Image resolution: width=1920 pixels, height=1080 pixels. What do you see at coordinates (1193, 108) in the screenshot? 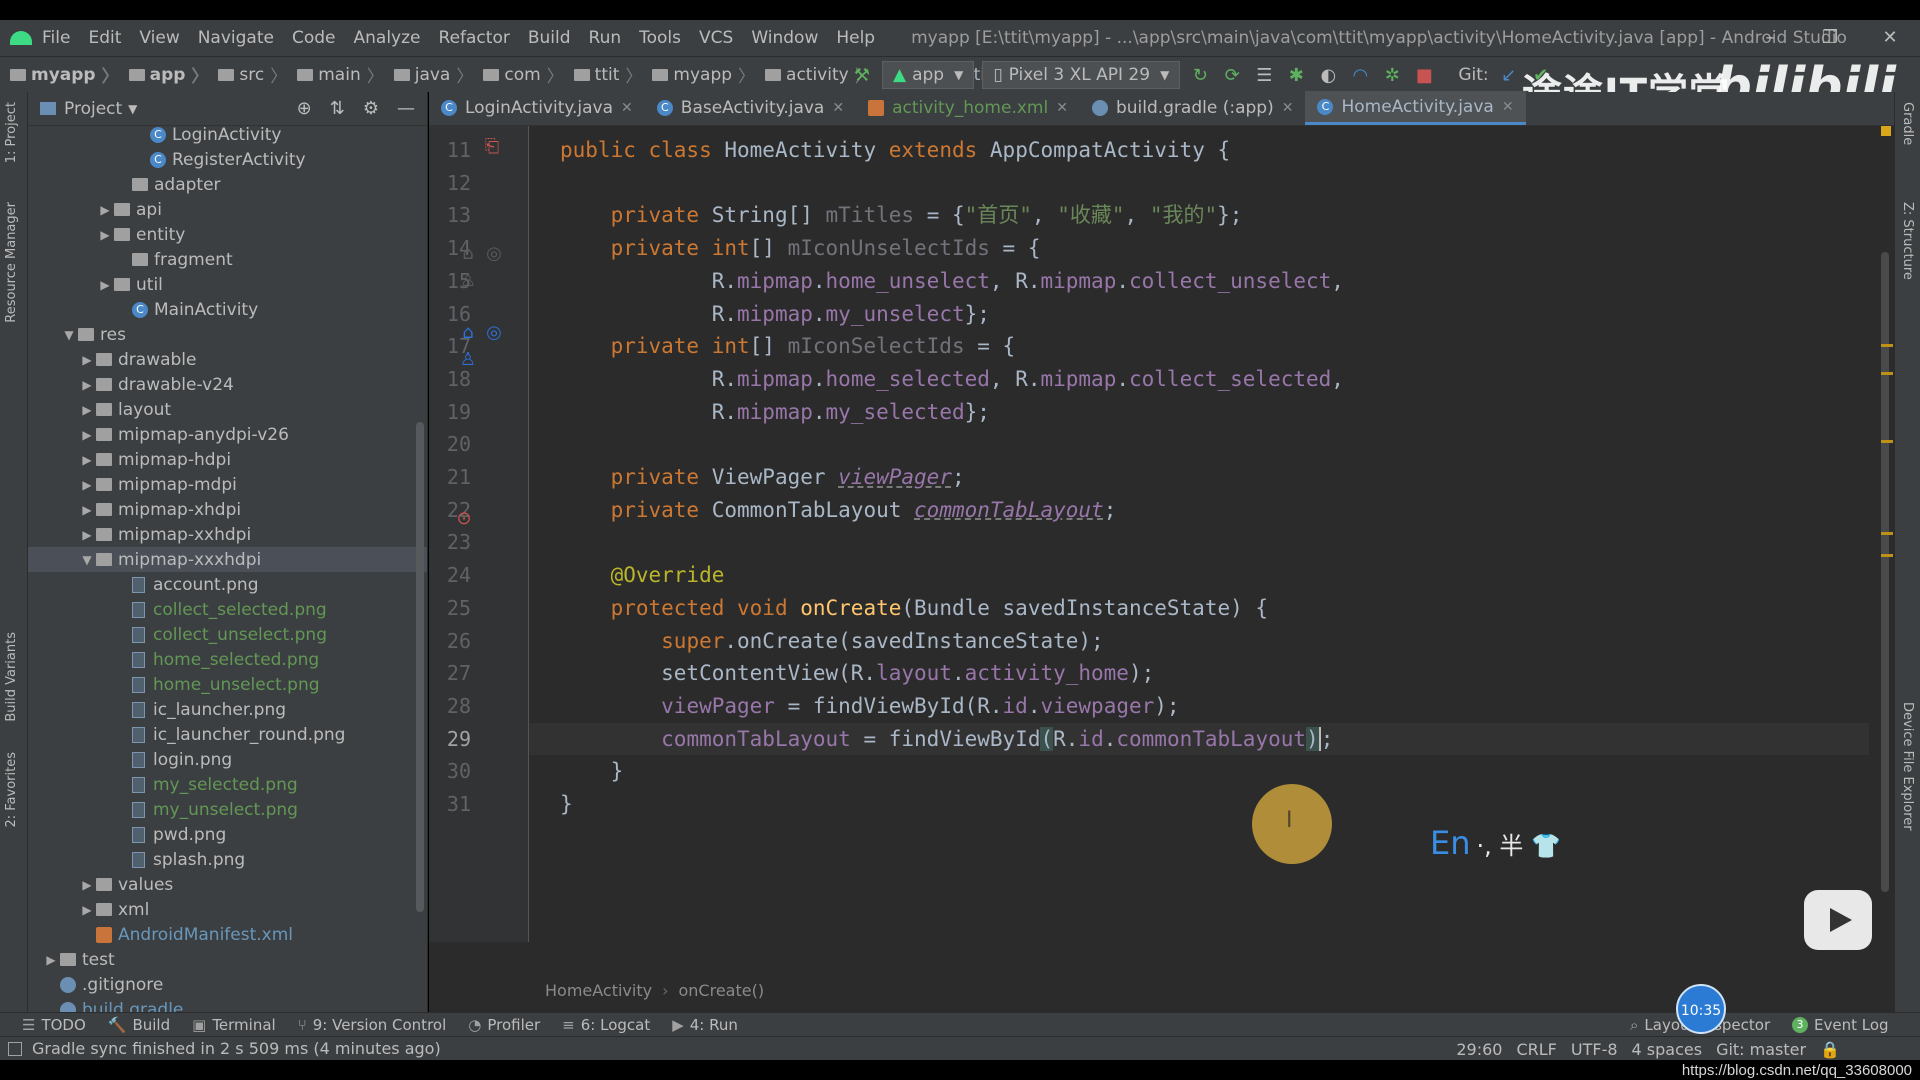
I see `editor-tab: build.gradle (:app) ✕` at bounding box center [1193, 108].